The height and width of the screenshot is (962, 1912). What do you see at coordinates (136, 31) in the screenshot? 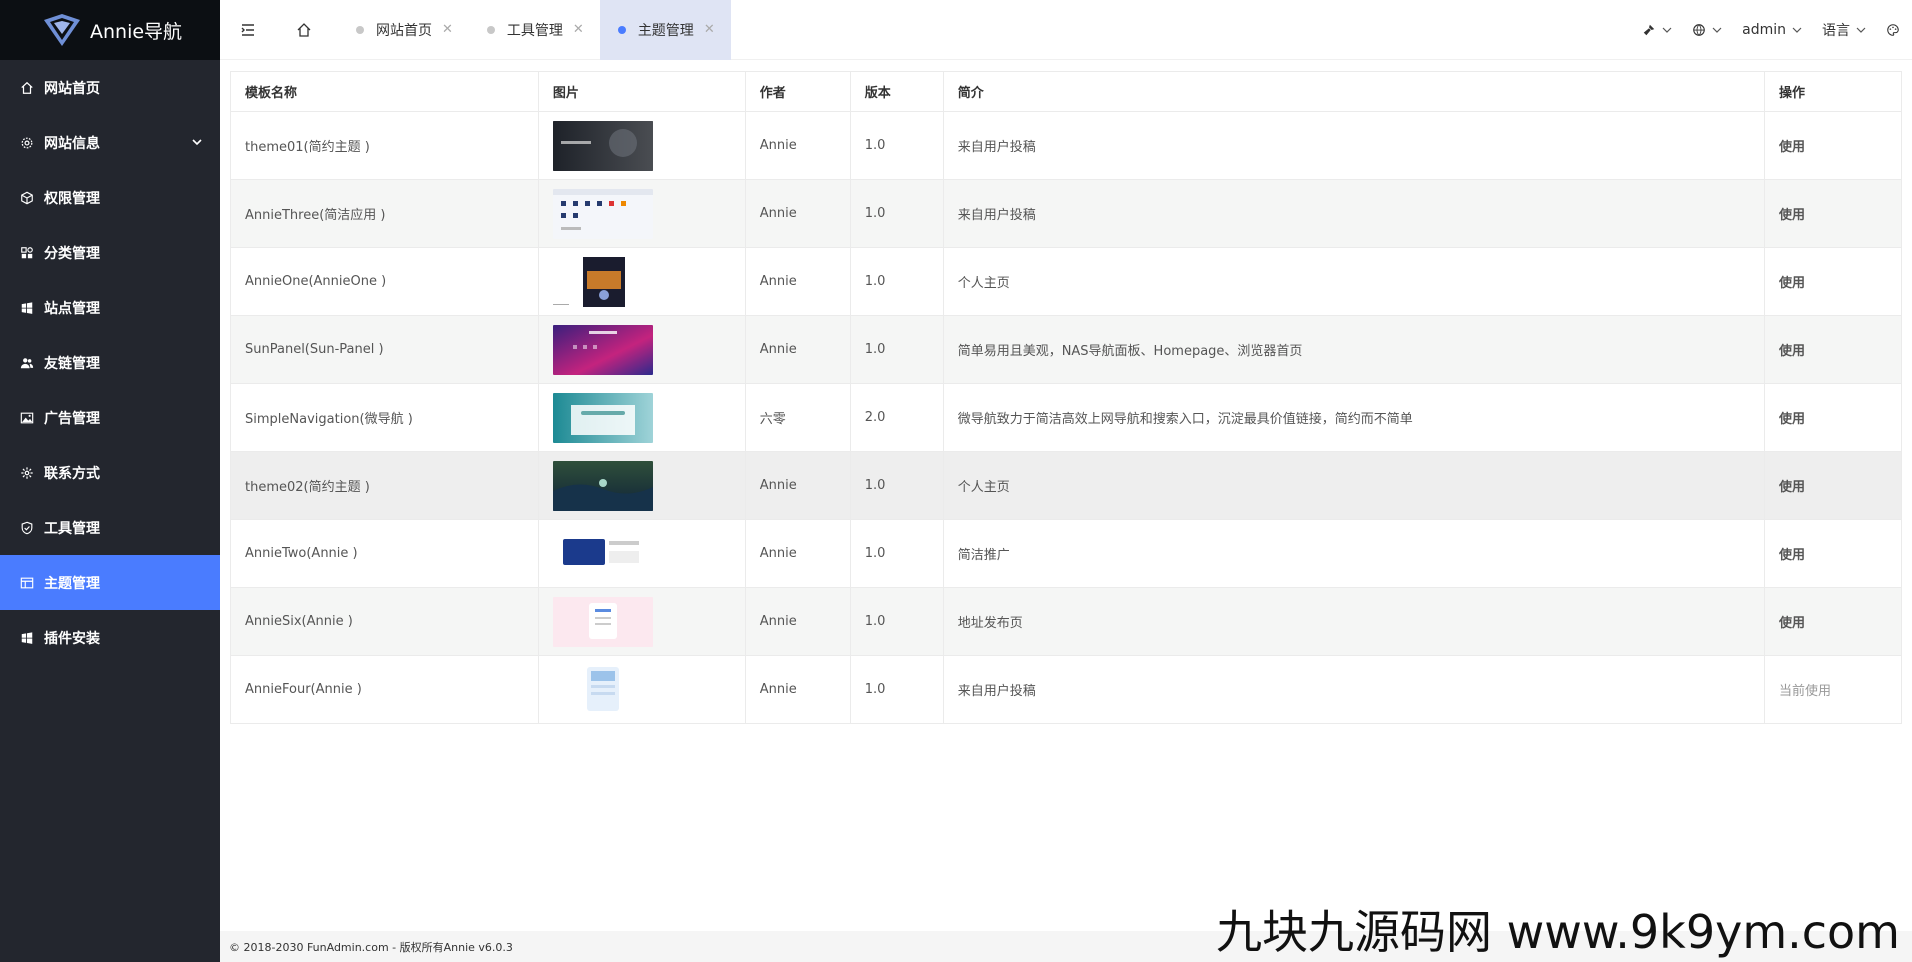
I see `app-name: Annie导航` at bounding box center [136, 31].